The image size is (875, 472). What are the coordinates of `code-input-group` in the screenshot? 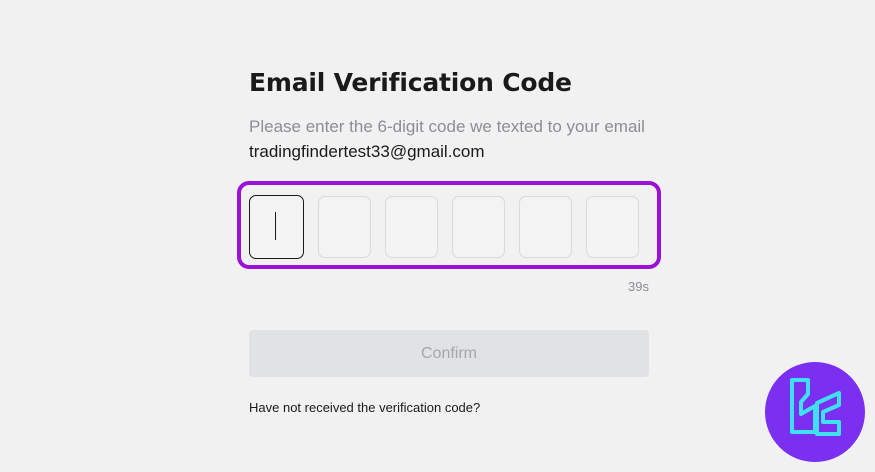 It's located at (444, 227).